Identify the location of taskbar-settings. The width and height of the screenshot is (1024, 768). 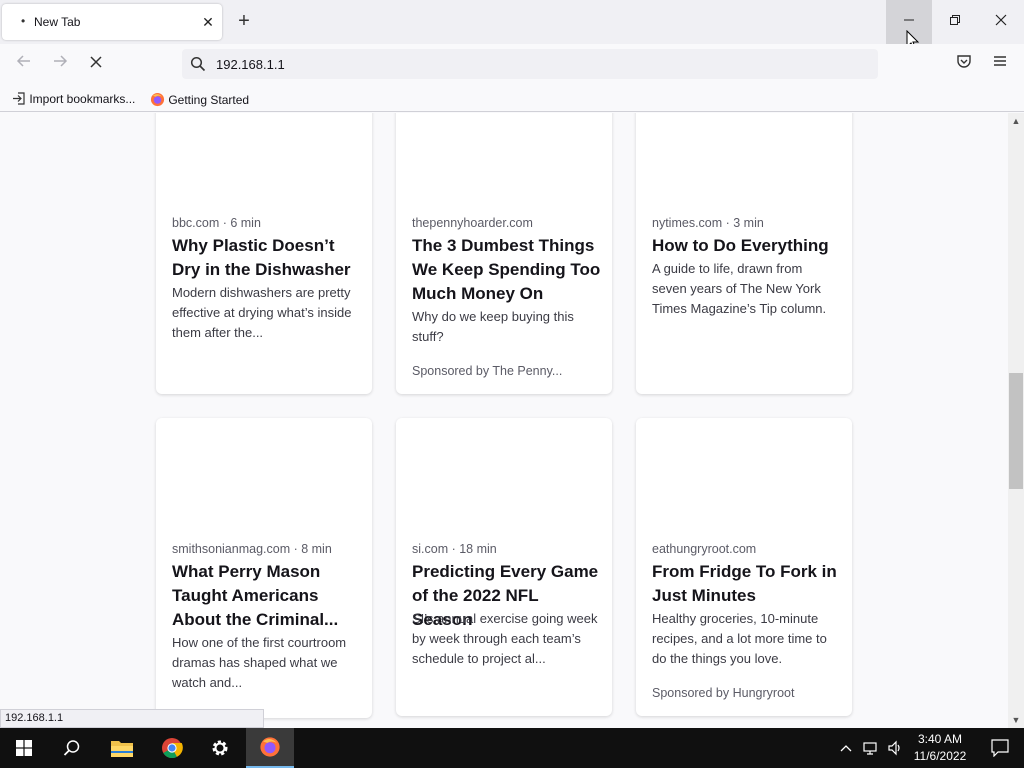
(220, 748).